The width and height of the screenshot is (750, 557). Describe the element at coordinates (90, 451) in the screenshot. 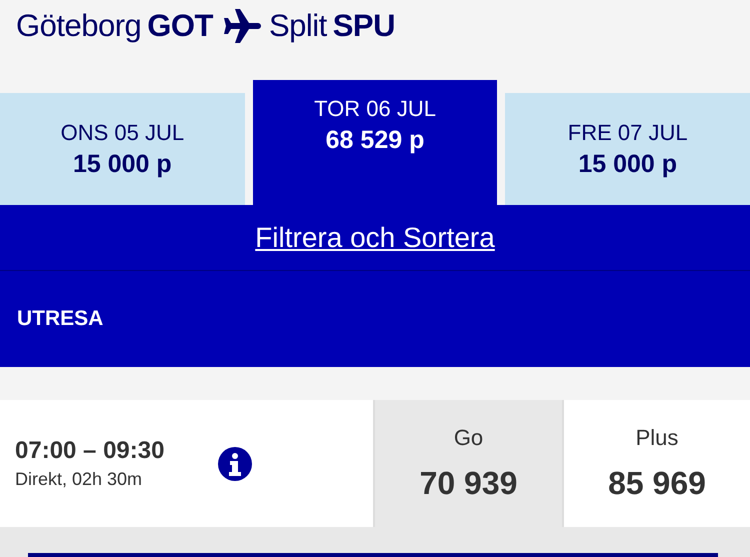

I see `flight-time: 07:00 – 09:30` at that location.